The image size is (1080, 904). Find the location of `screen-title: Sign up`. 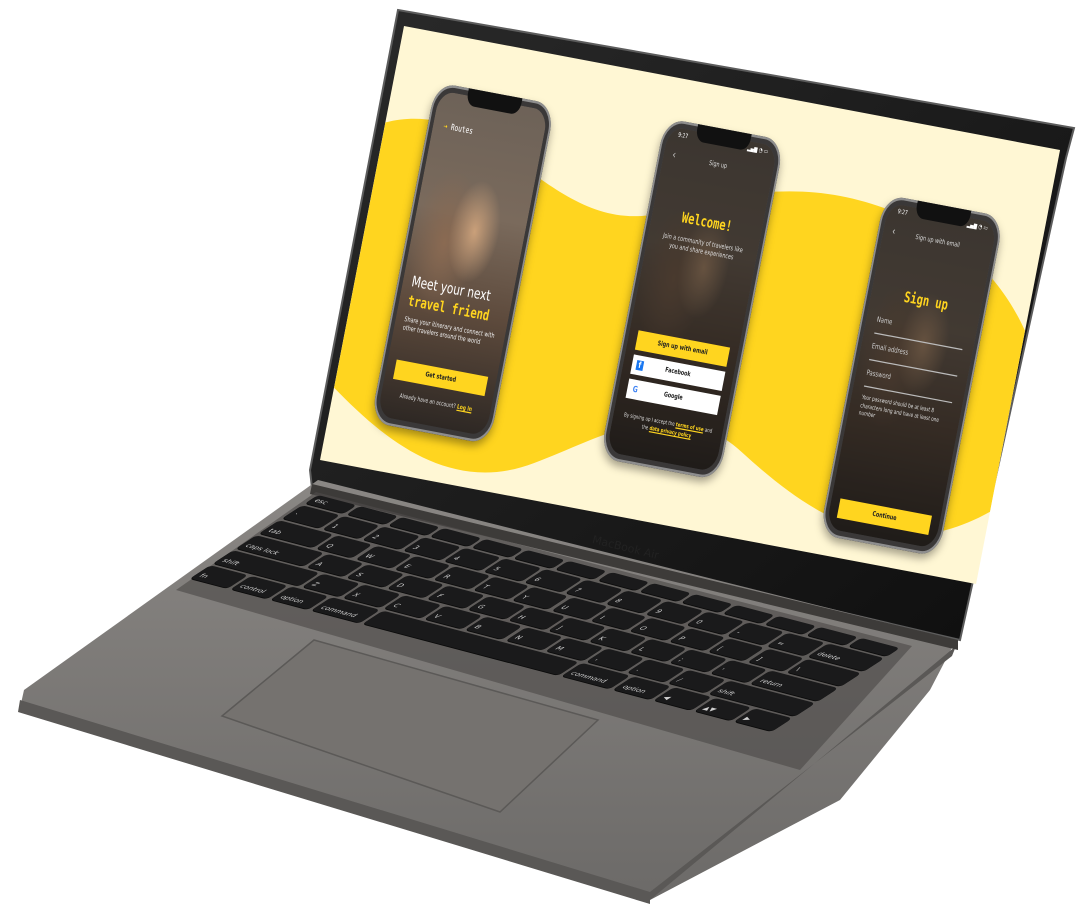

screen-title: Sign up is located at coordinates (718, 165).